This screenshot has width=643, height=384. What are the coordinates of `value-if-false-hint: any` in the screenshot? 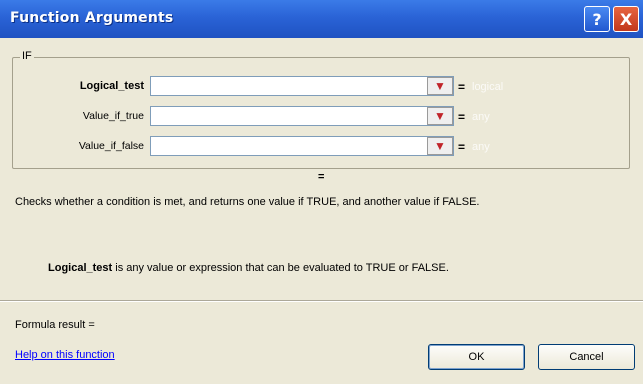 It's located at (481, 147).